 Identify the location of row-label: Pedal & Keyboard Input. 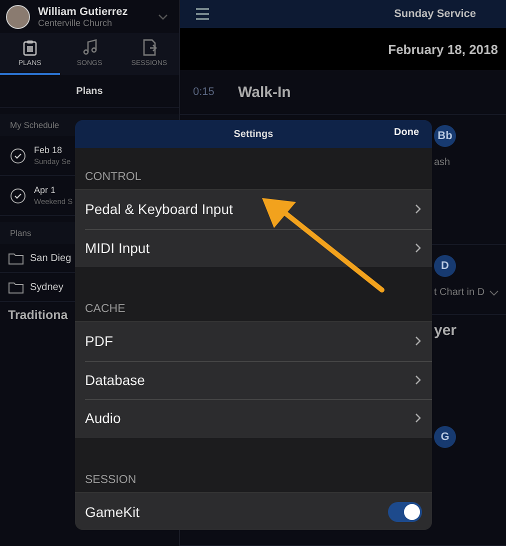
(159, 209).